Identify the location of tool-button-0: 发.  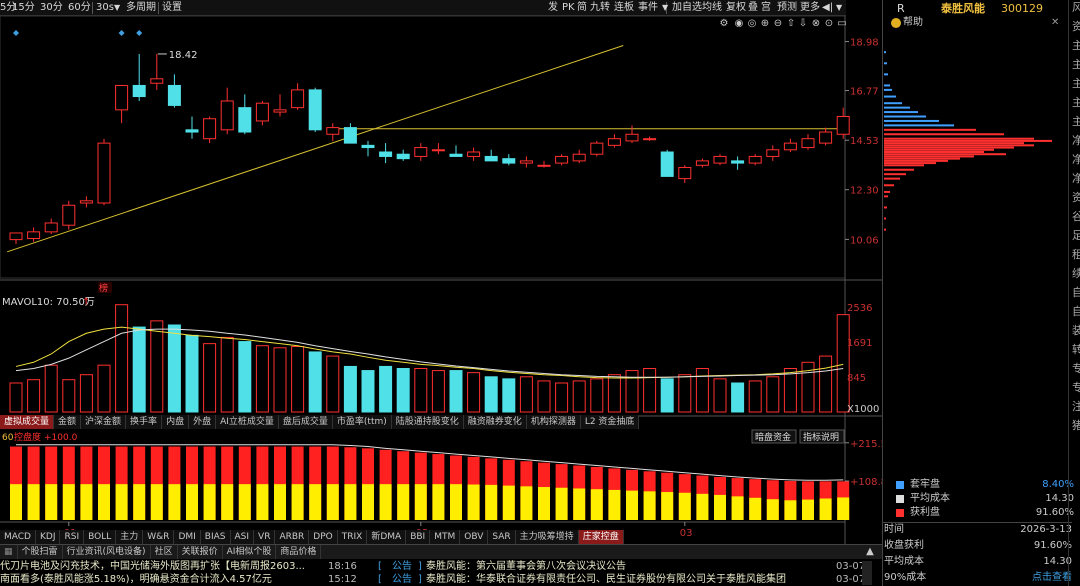
(553, 8).